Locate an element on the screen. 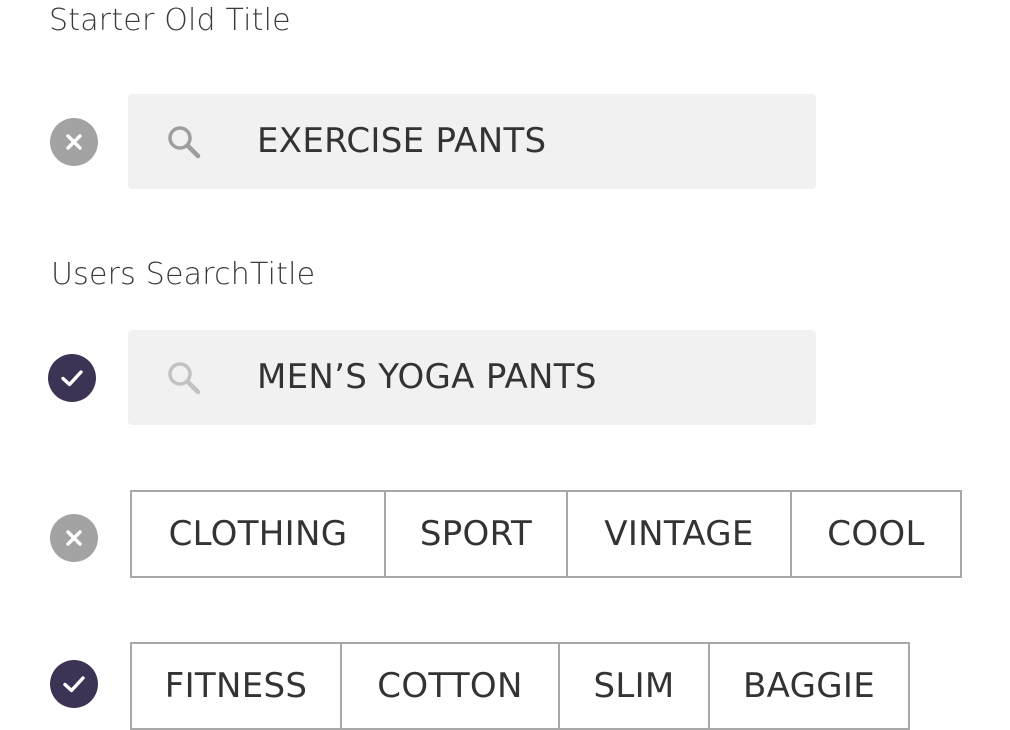  tag-group-rejected: CLOTHING SPORT VINTAGE COOL is located at coordinates (546, 534).